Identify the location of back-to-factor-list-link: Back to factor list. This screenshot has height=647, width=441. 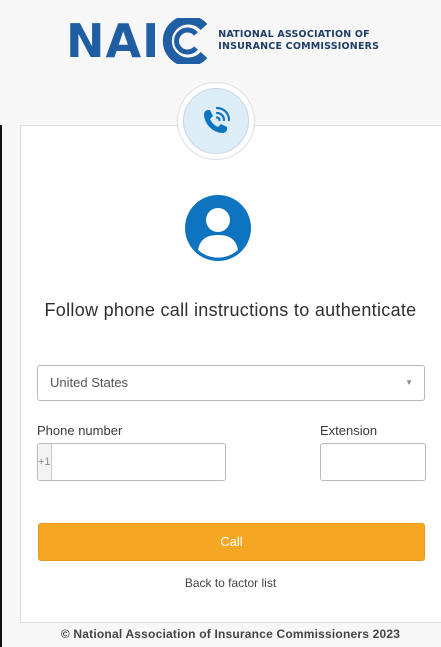
(230, 583).